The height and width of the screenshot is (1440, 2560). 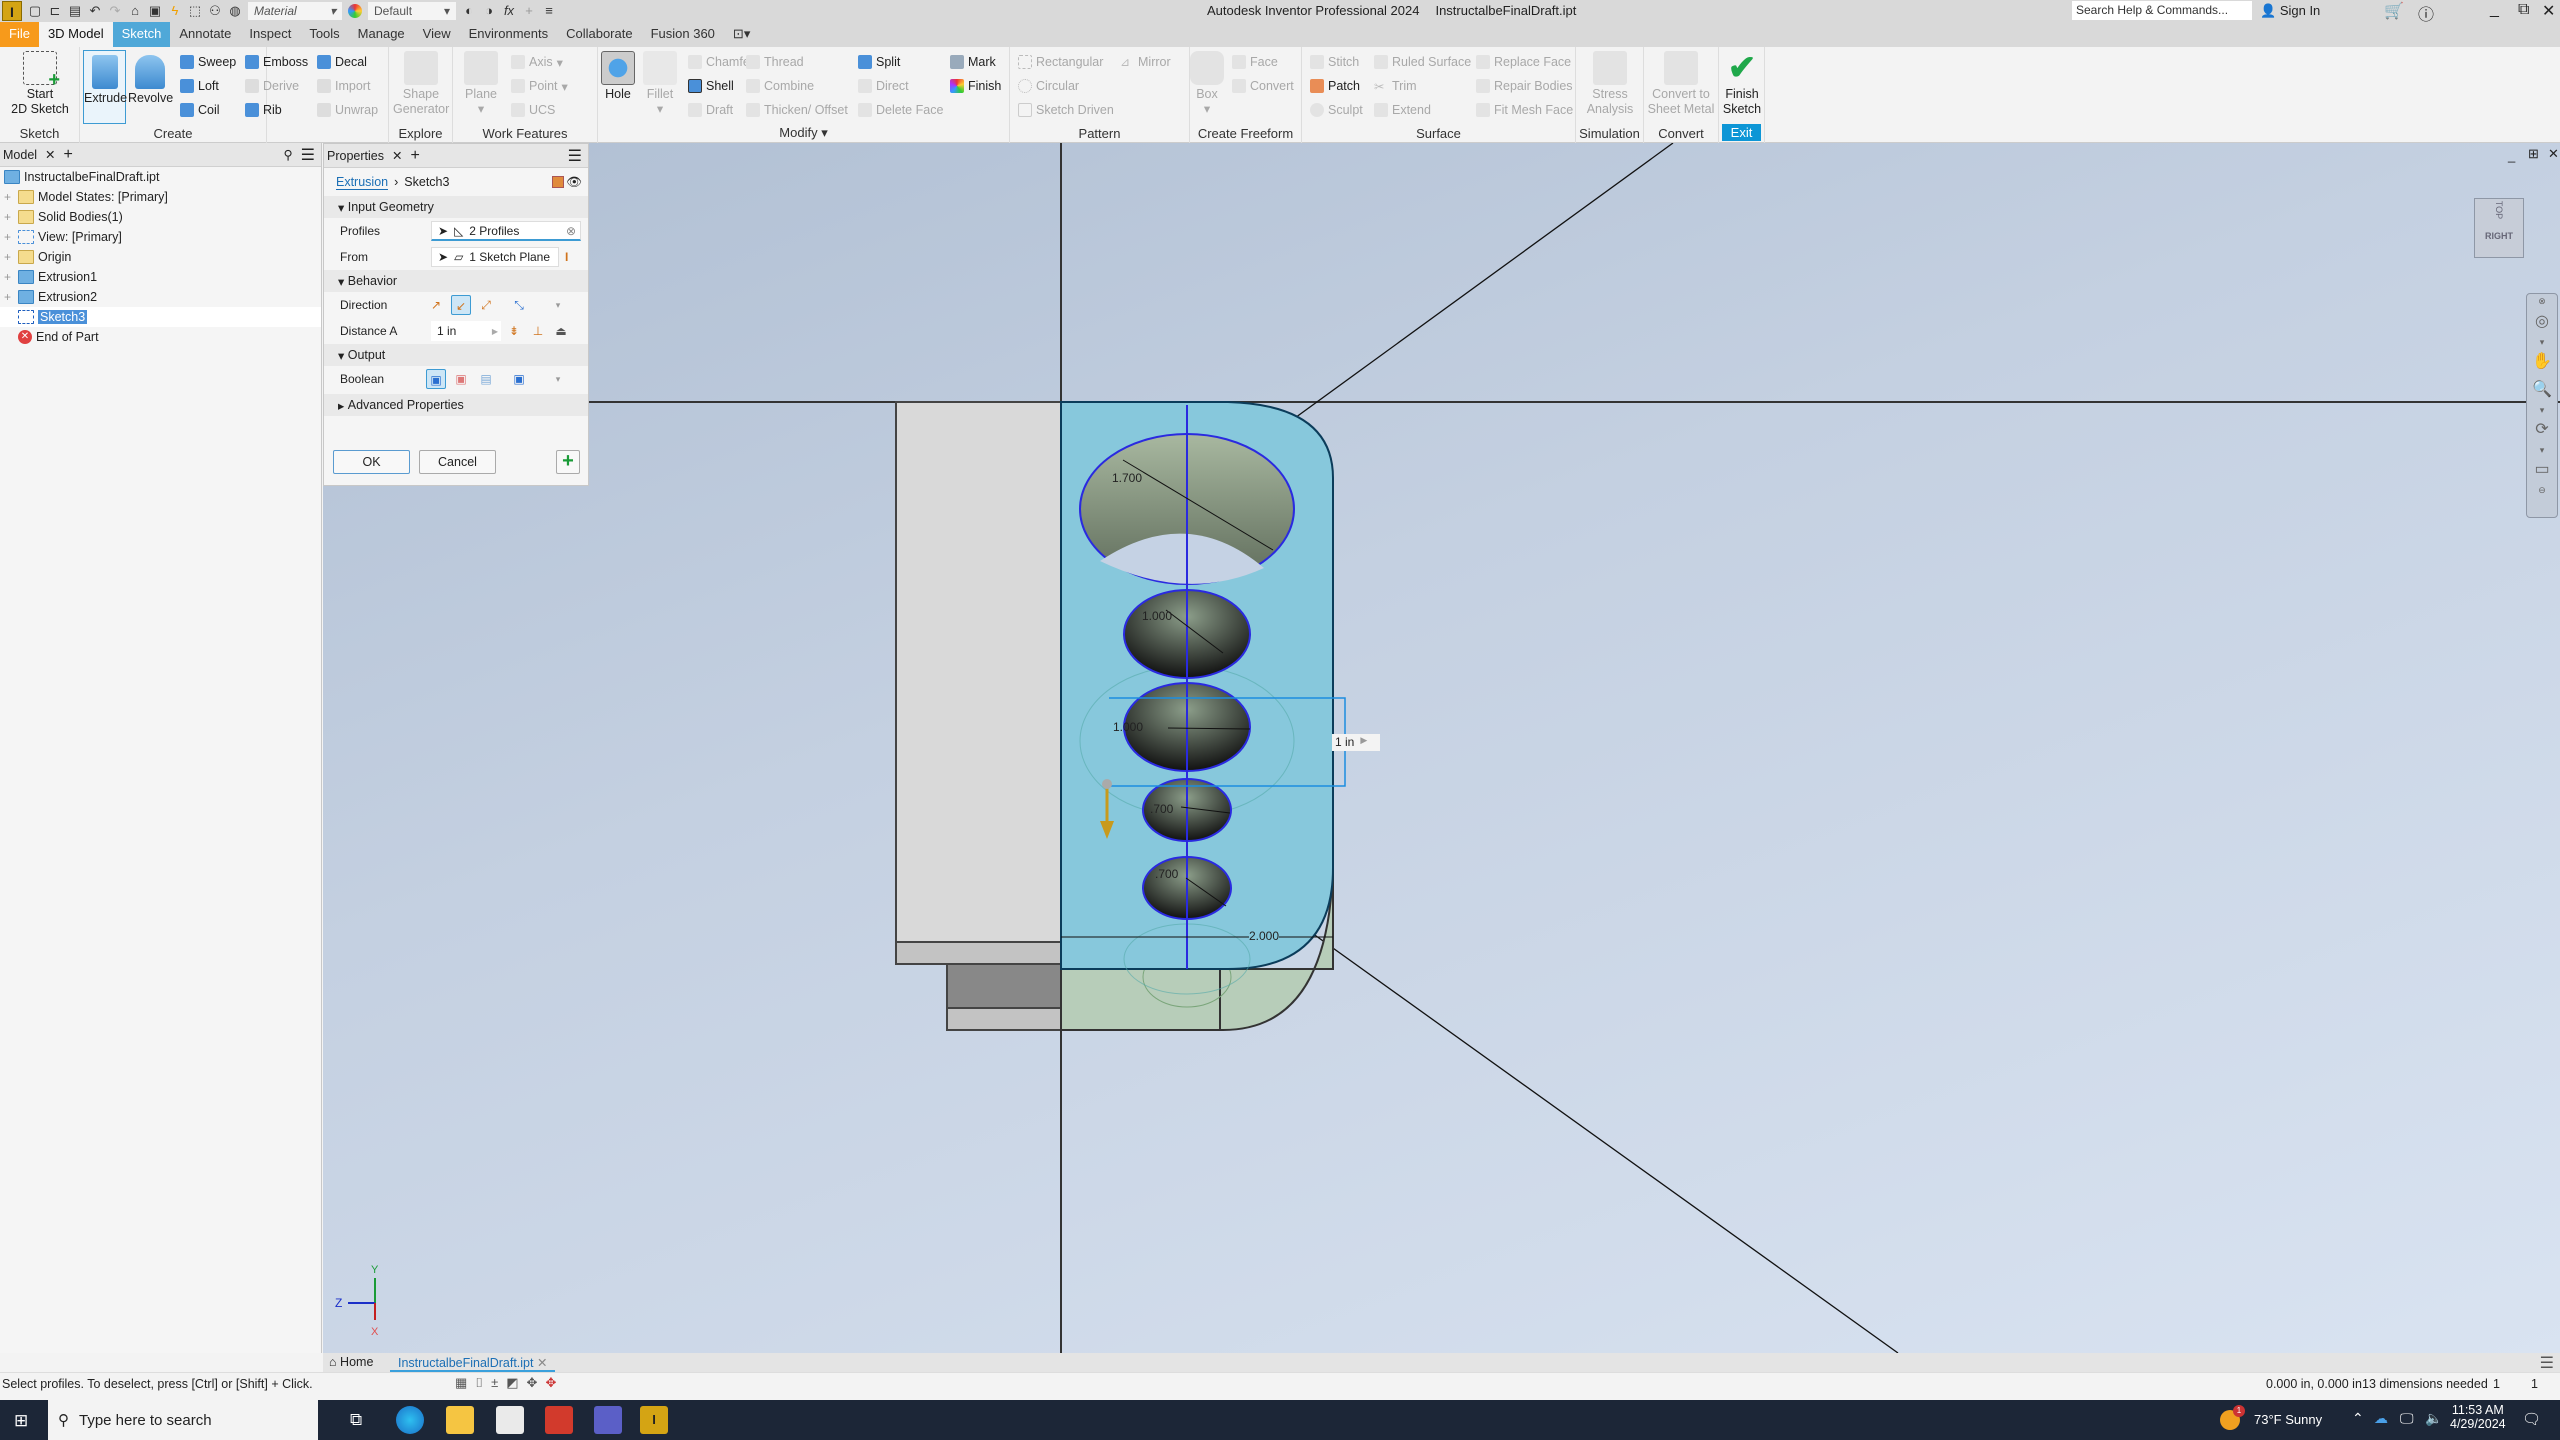 What do you see at coordinates (2542, 301) in the screenshot?
I see `nav-close-icon: ⊗` at bounding box center [2542, 301].